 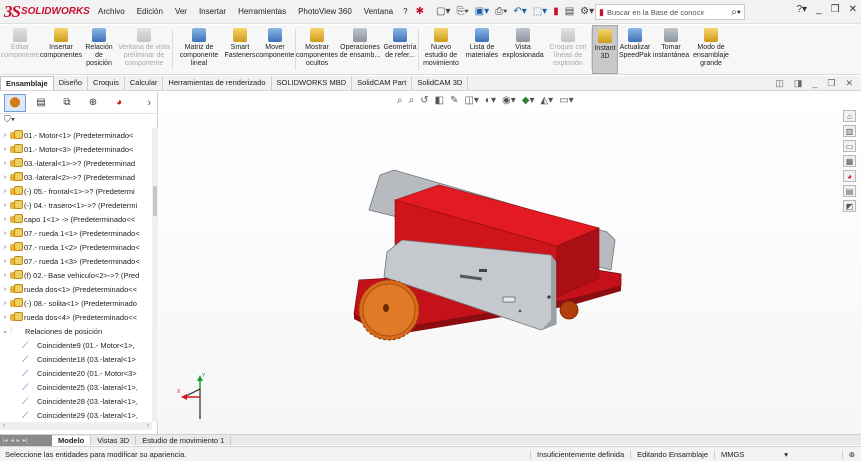 I want to click on menu-edicion: Edición, so click(x=150, y=11).